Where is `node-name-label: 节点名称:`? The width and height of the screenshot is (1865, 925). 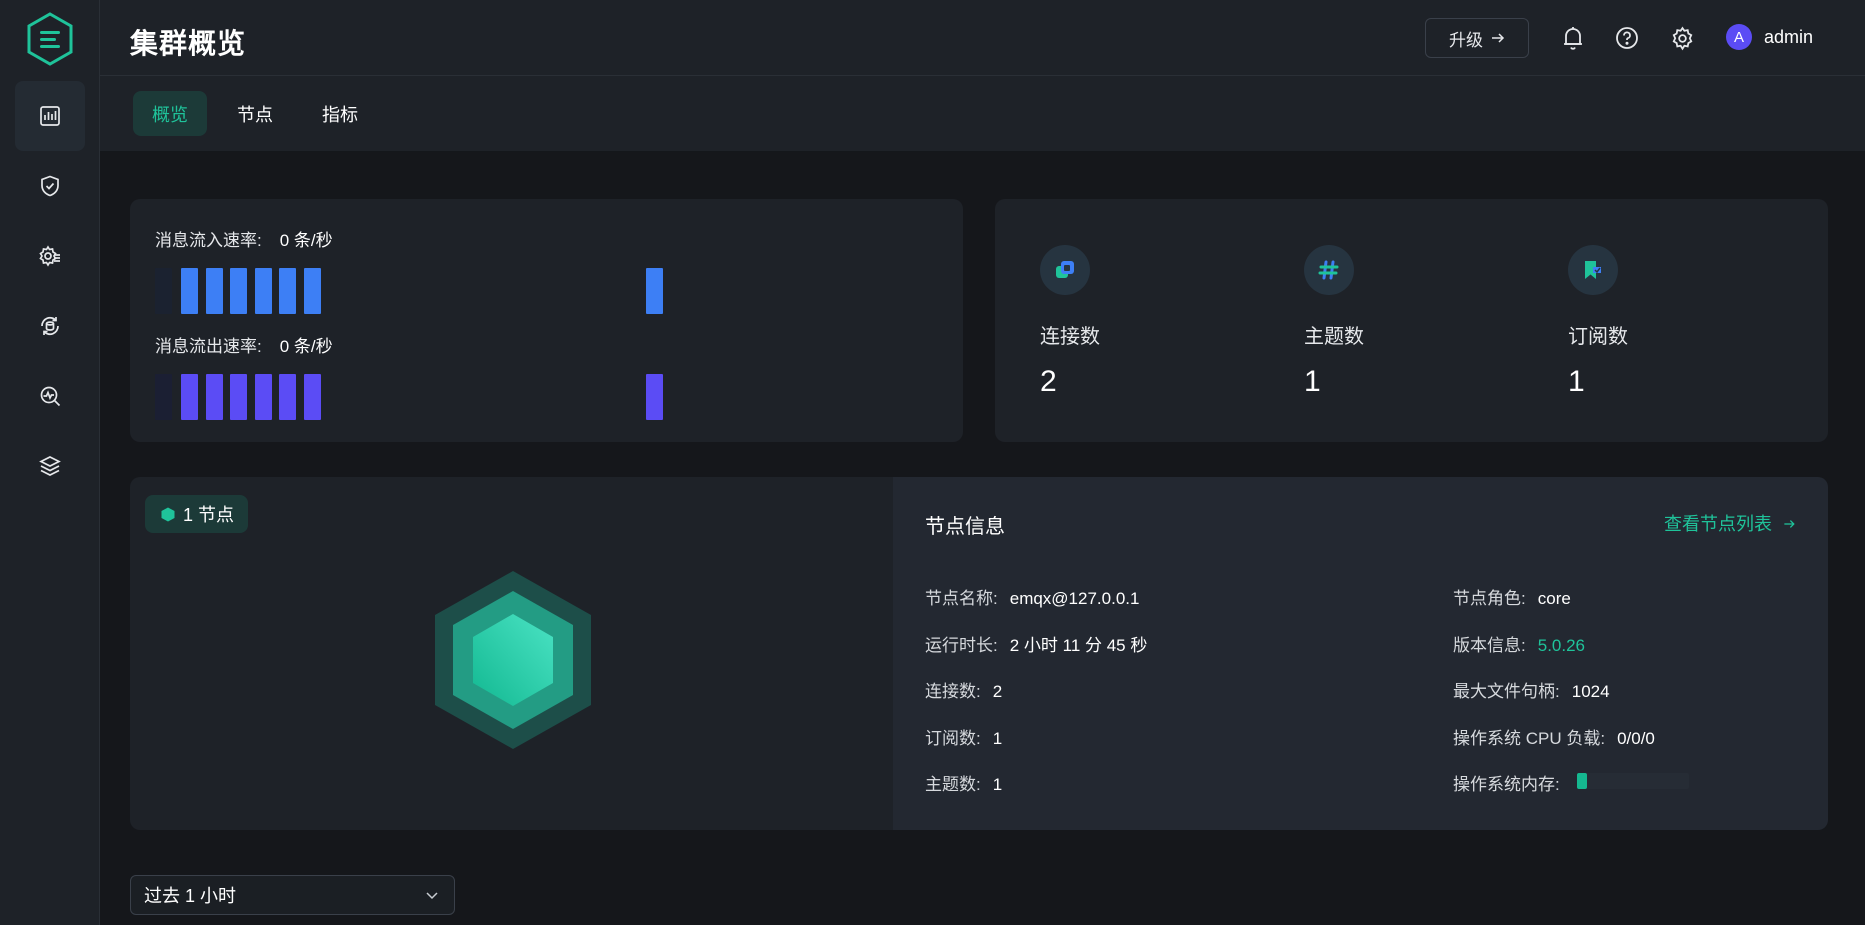
node-name-label: 节点名称: is located at coordinates (961, 598).